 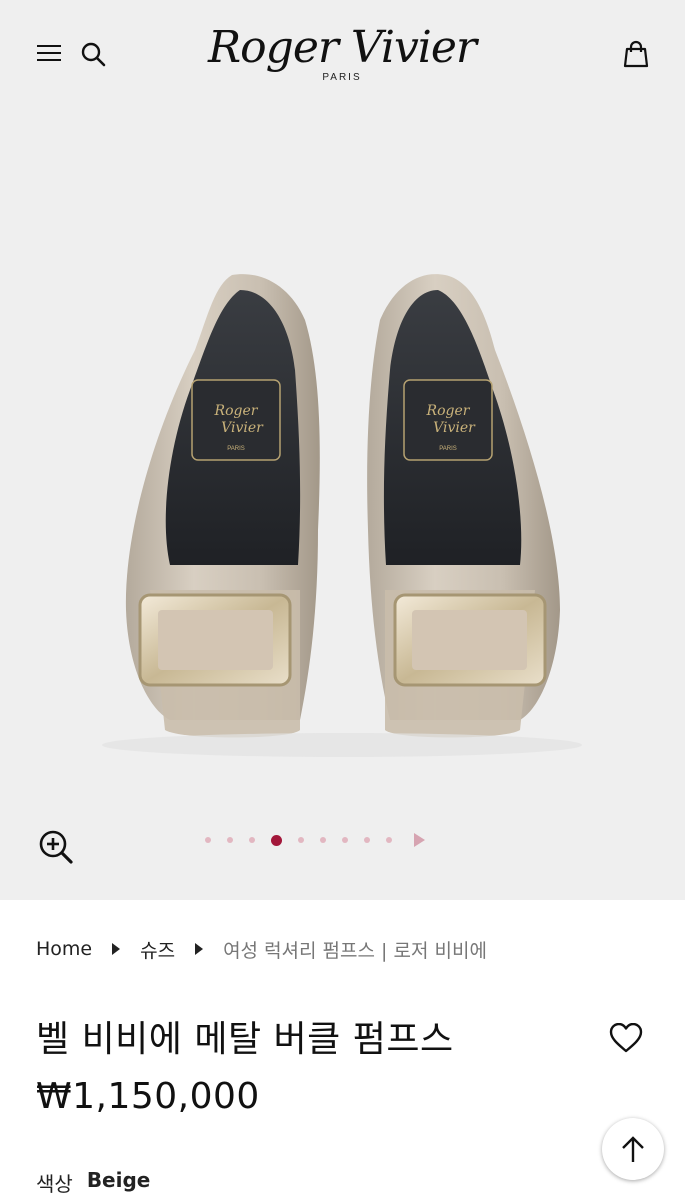 I want to click on shopping-bag-icon, so click(x=636, y=54).